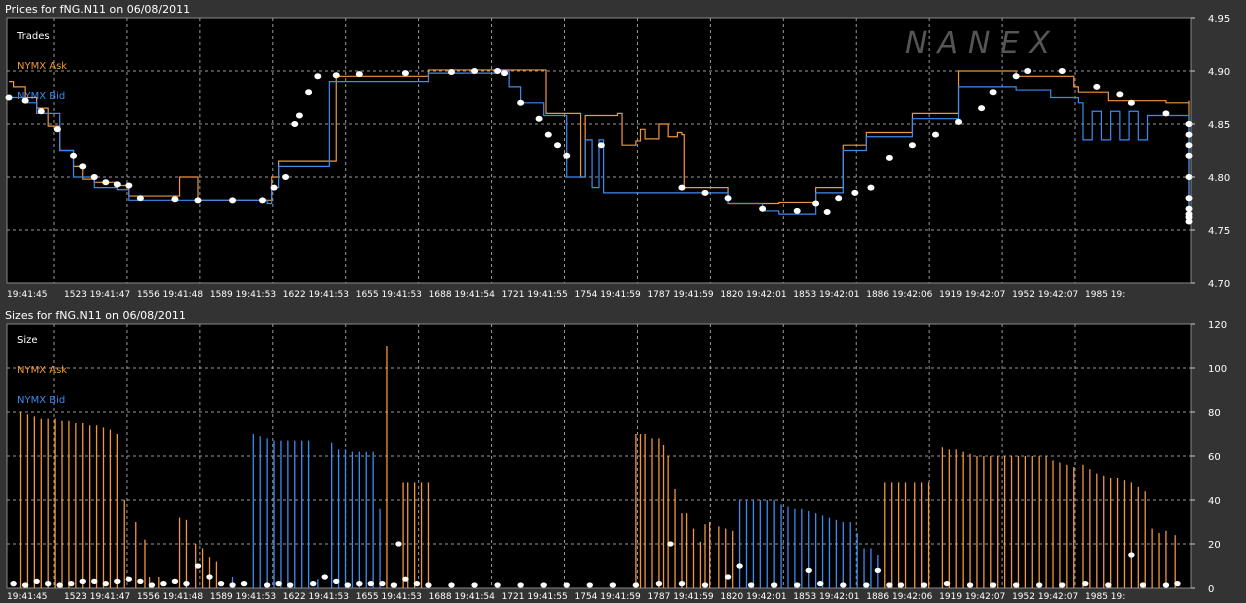 The height and width of the screenshot is (603, 1246). I want to click on y-tick-label: 4.95, so click(1219, 19).